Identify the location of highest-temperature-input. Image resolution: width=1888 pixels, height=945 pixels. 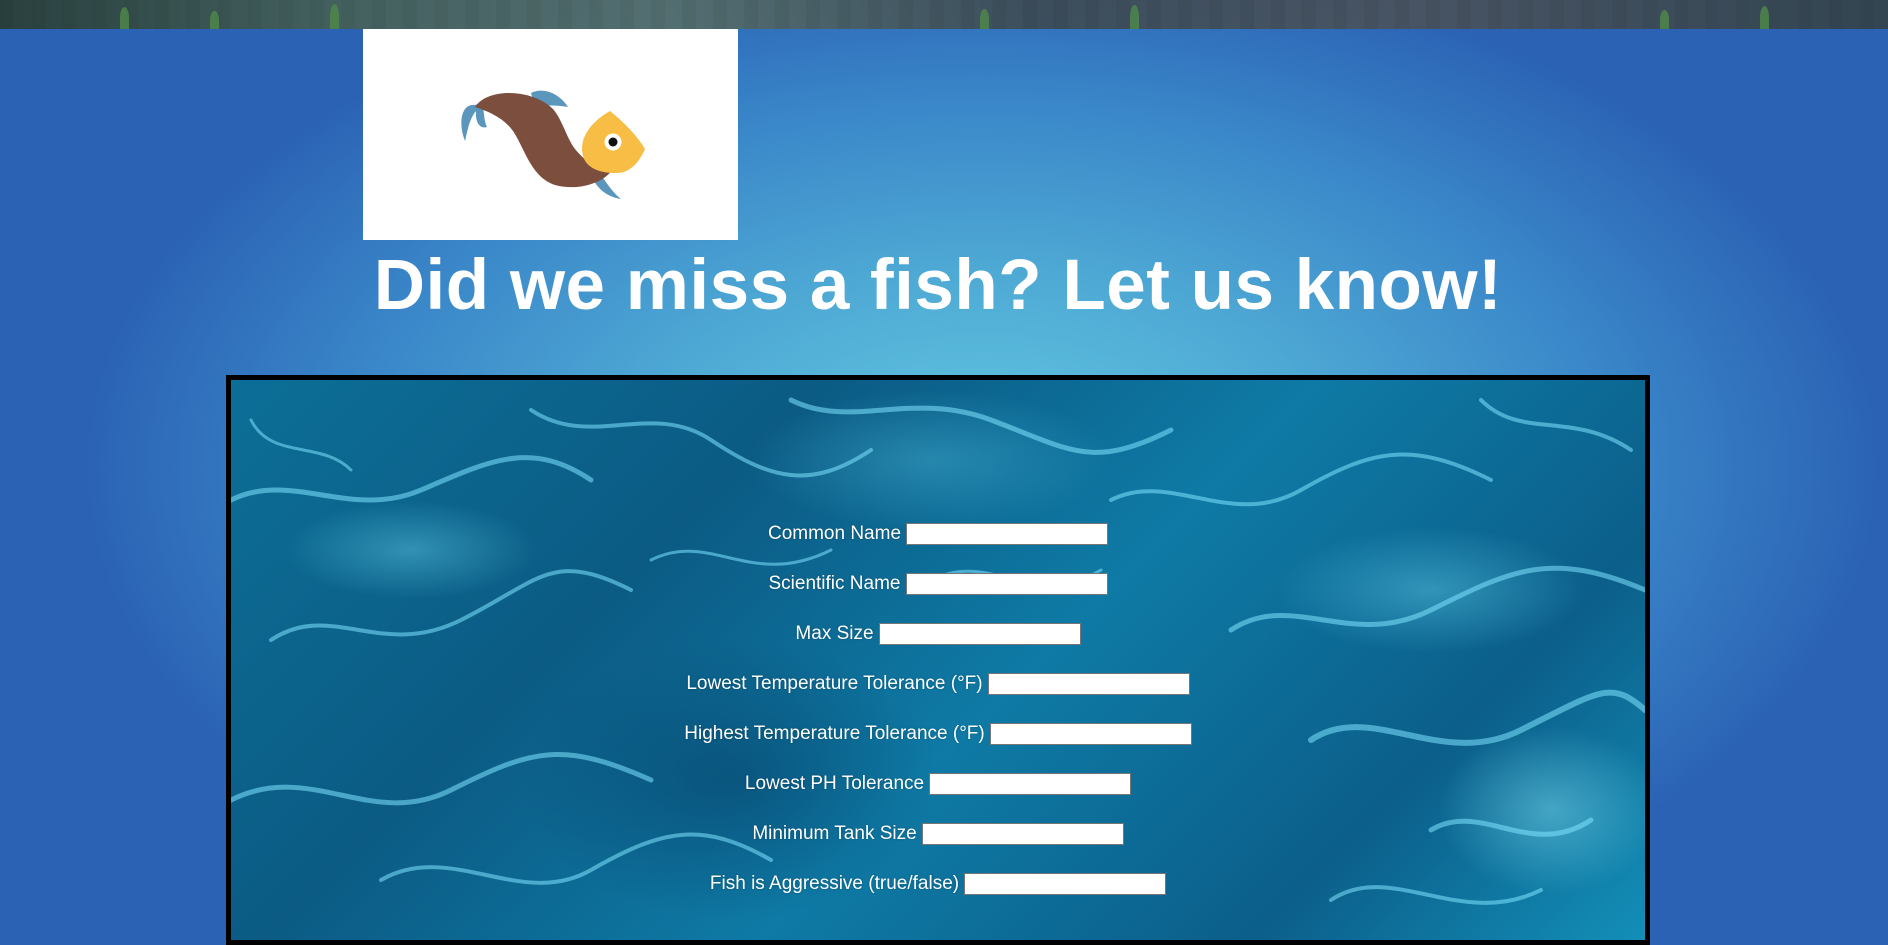
(1090, 734).